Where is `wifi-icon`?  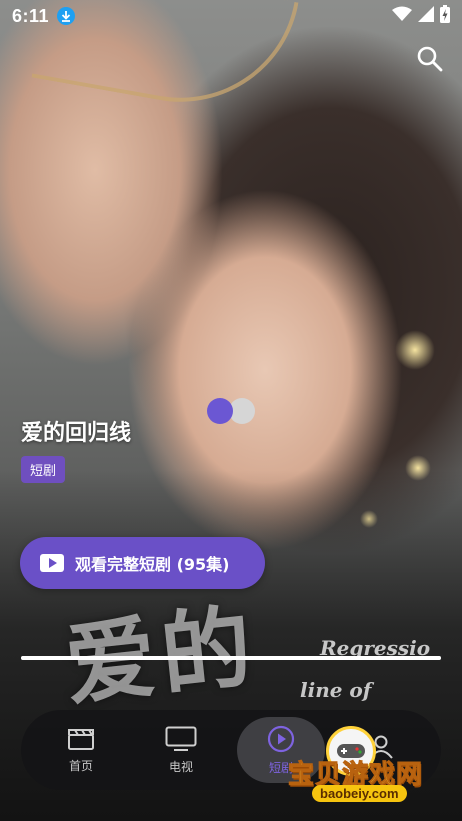 wifi-icon is located at coordinates (402, 16).